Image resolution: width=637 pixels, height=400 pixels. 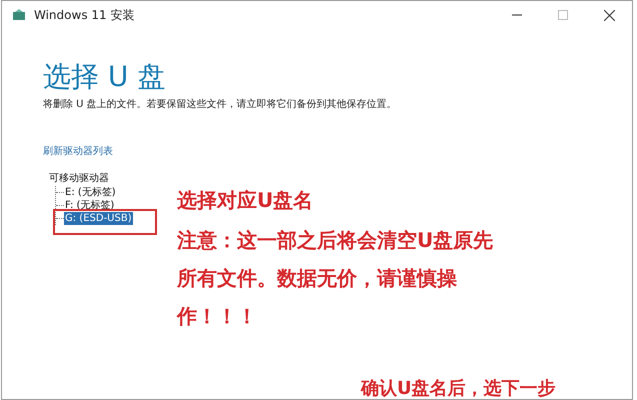 What do you see at coordinates (104, 77) in the screenshot?
I see `page-heading: 选择 U 盘` at bounding box center [104, 77].